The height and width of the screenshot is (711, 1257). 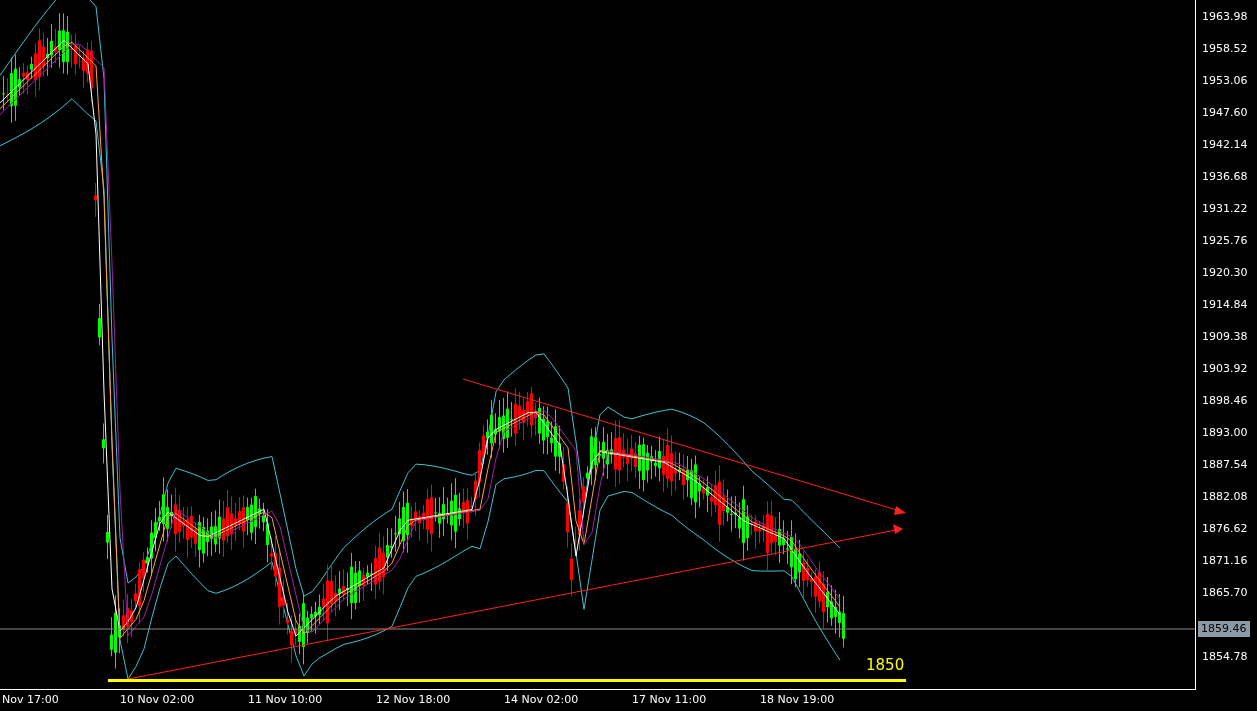 I want to click on price-label: 1871.16, so click(x=1225, y=561).